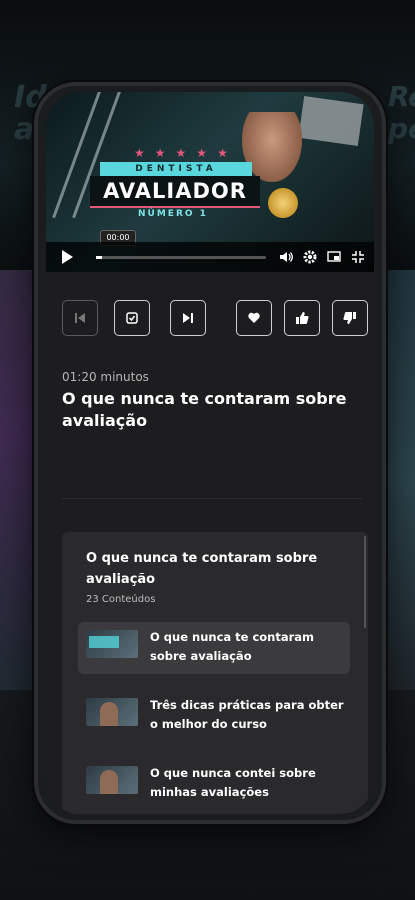 This screenshot has height=900, width=415. Describe the element at coordinates (283, 203) in the screenshot. I see `medal-graphic` at that location.